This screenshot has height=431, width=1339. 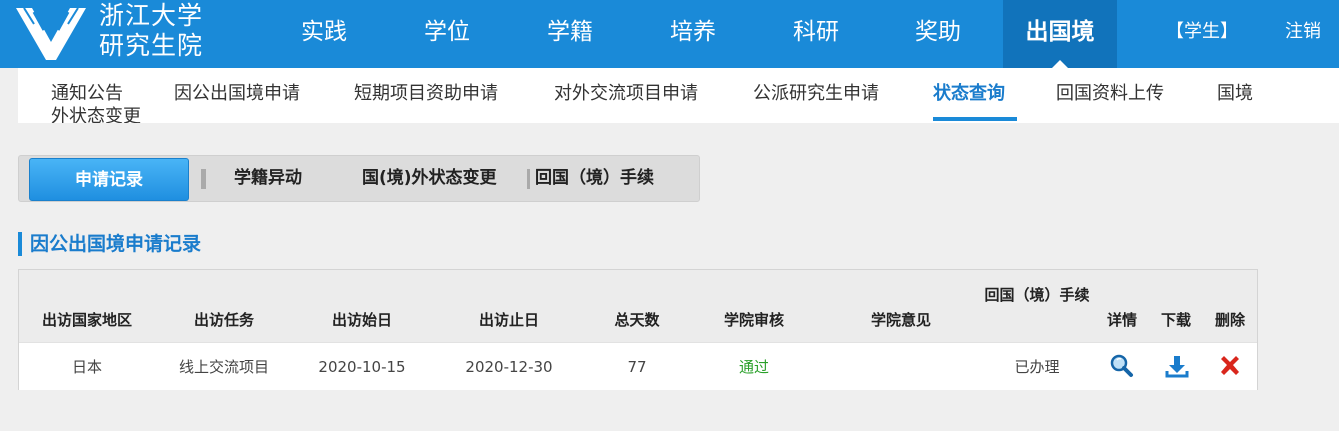 I want to click on subnav-status-change: 外状态变更, so click(x=96, y=114).